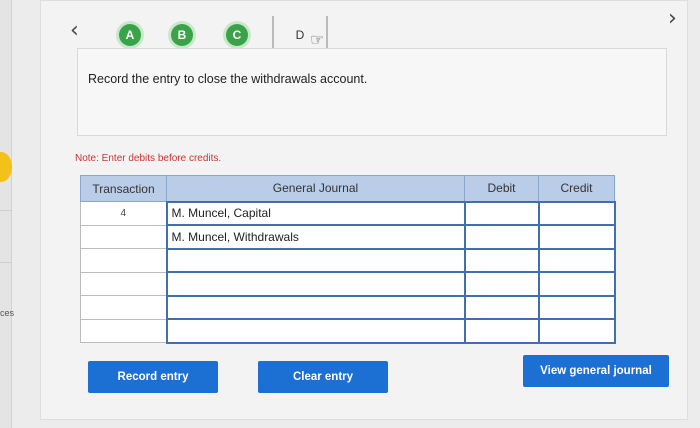  Describe the element at coordinates (123, 188) in the screenshot. I see `transaction-header: Transaction` at that location.